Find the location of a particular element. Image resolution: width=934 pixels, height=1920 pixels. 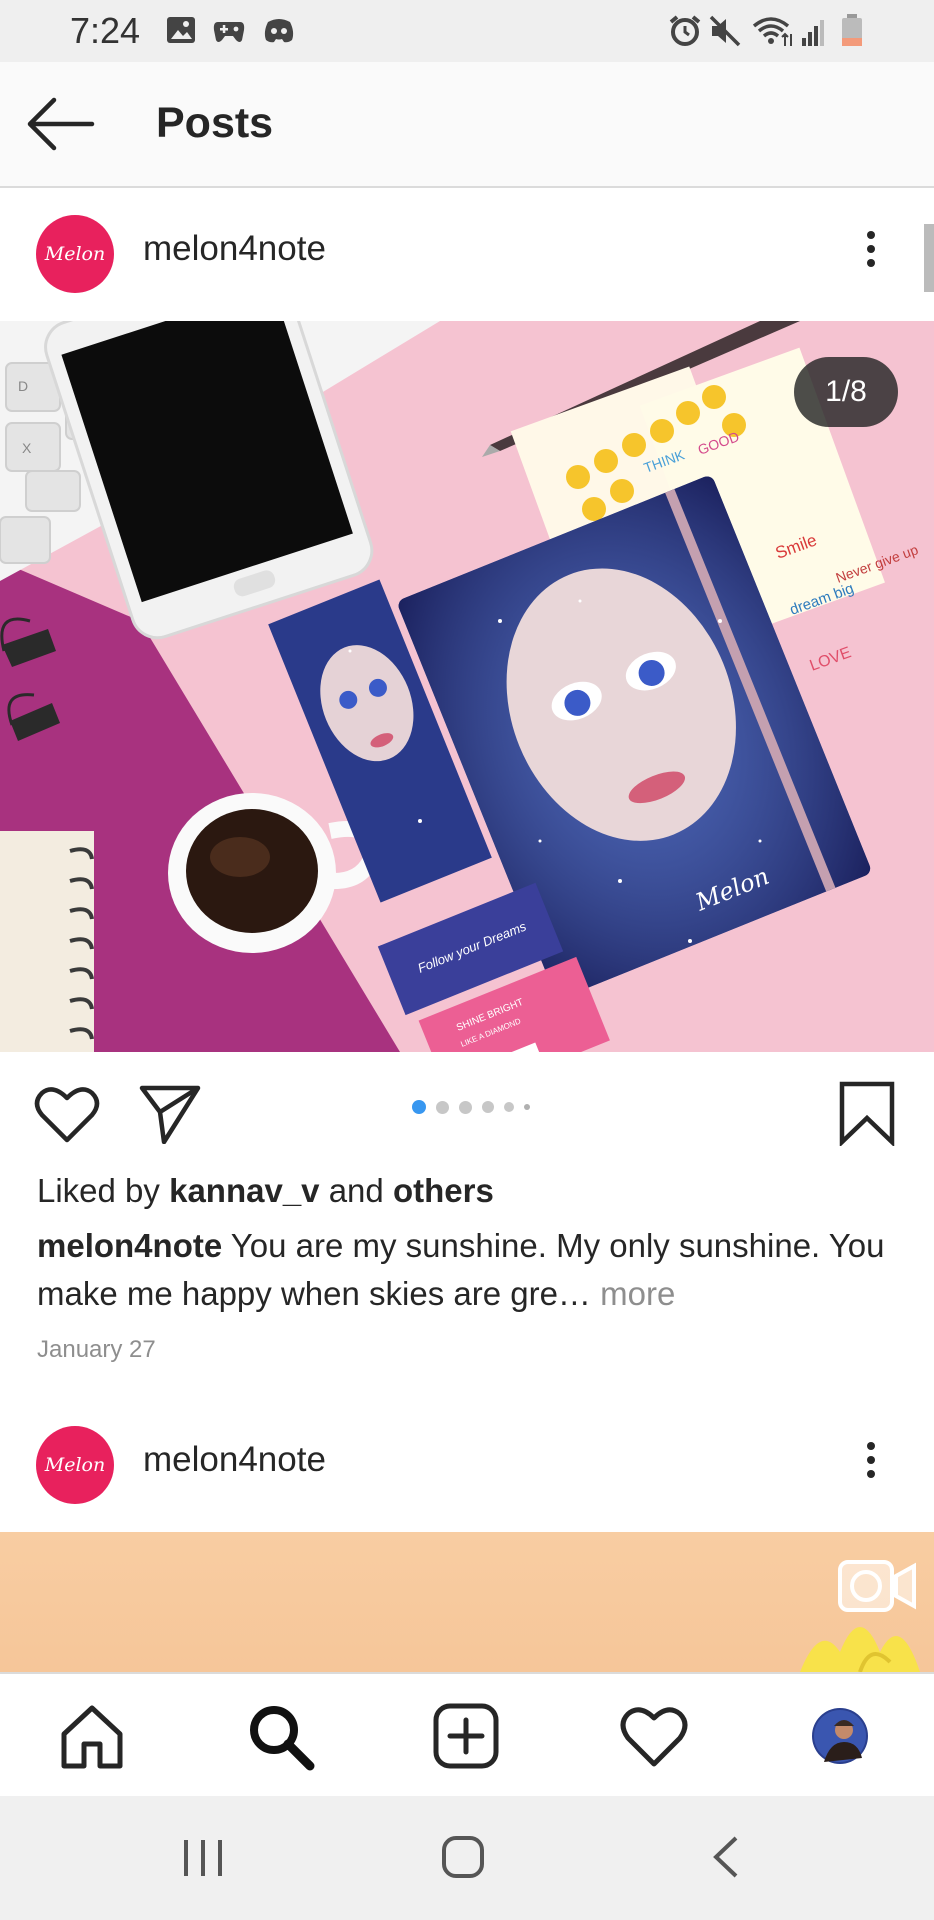

bottom-nav is located at coordinates (467, 1734).